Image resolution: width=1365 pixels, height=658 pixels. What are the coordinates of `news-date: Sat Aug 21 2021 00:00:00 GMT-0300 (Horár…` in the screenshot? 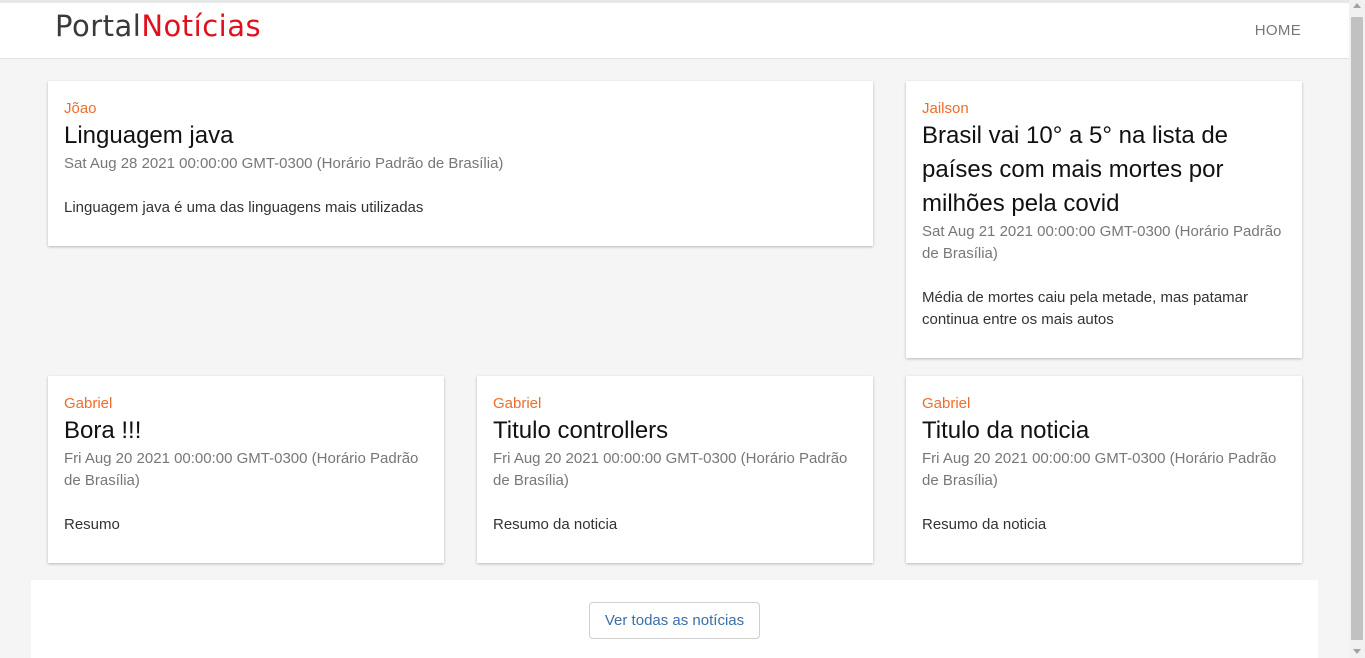 It's located at (1102, 242).